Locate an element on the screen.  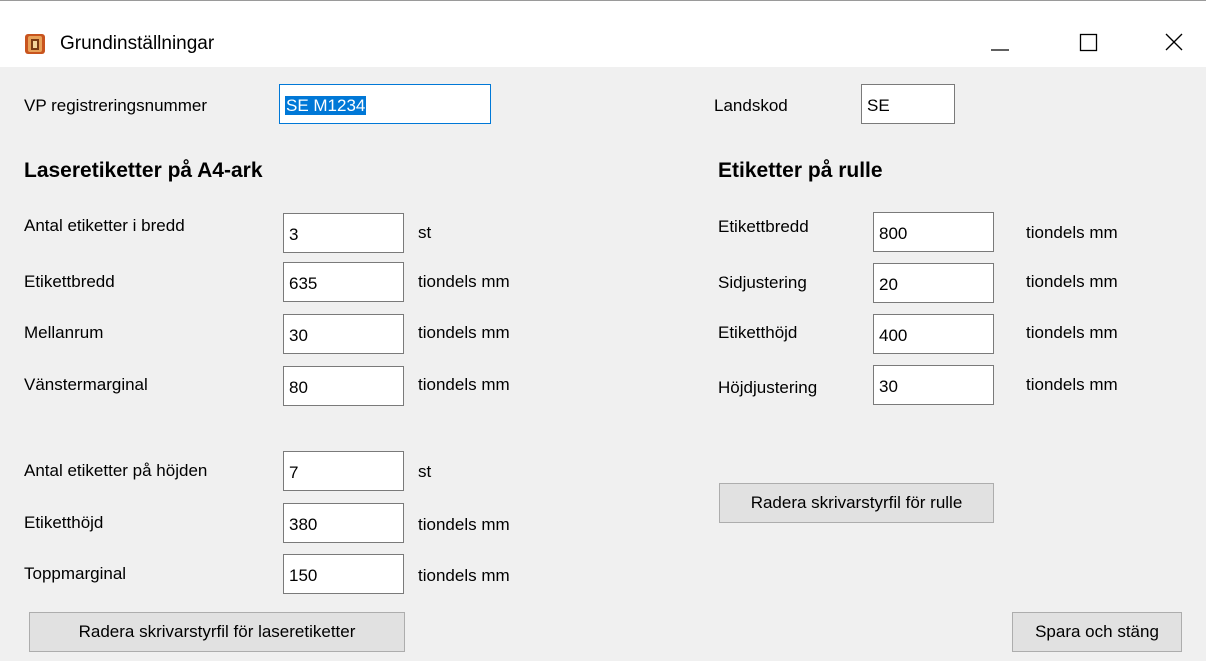
laser-label-height-label: Etiketthöjd is located at coordinates (64, 522).